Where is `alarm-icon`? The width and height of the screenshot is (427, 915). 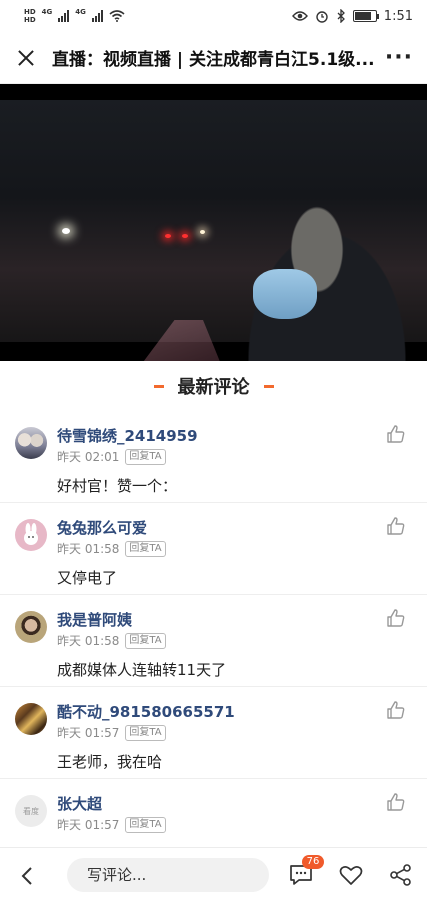 alarm-icon is located at coordinates (322, 17).